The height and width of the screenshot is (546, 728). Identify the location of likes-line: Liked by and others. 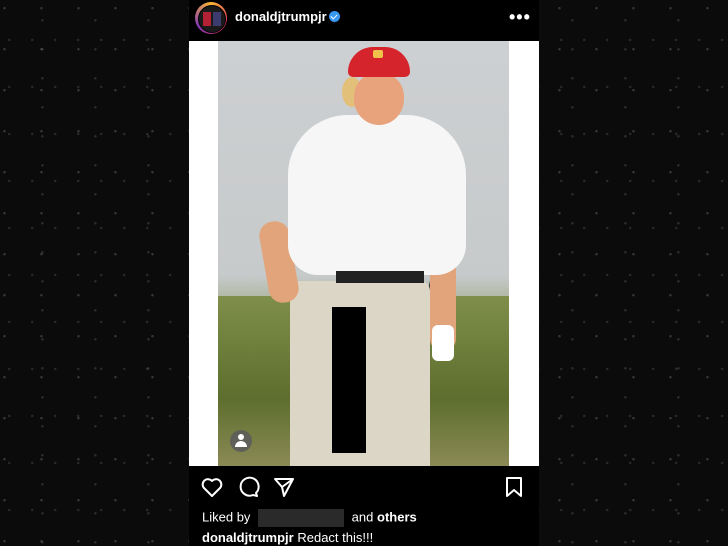
(309, 518).